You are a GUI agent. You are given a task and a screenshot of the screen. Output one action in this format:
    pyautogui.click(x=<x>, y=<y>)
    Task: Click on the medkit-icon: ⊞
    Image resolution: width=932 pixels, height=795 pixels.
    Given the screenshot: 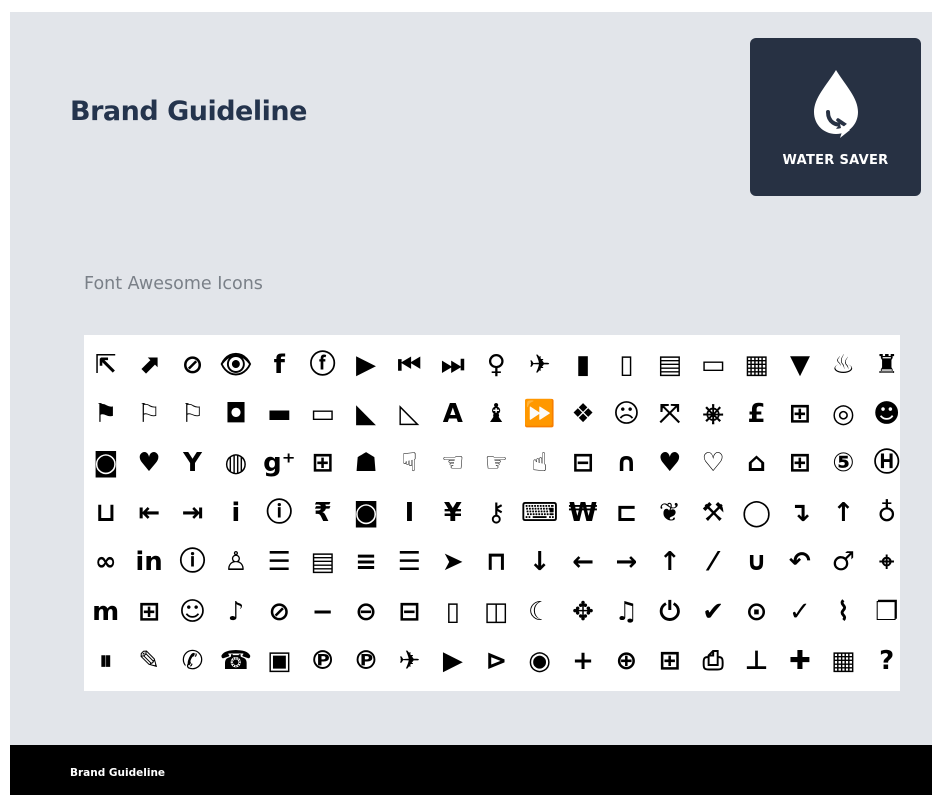 What is the action you would take?
    pyautogui.click(x=149, y=611)
    